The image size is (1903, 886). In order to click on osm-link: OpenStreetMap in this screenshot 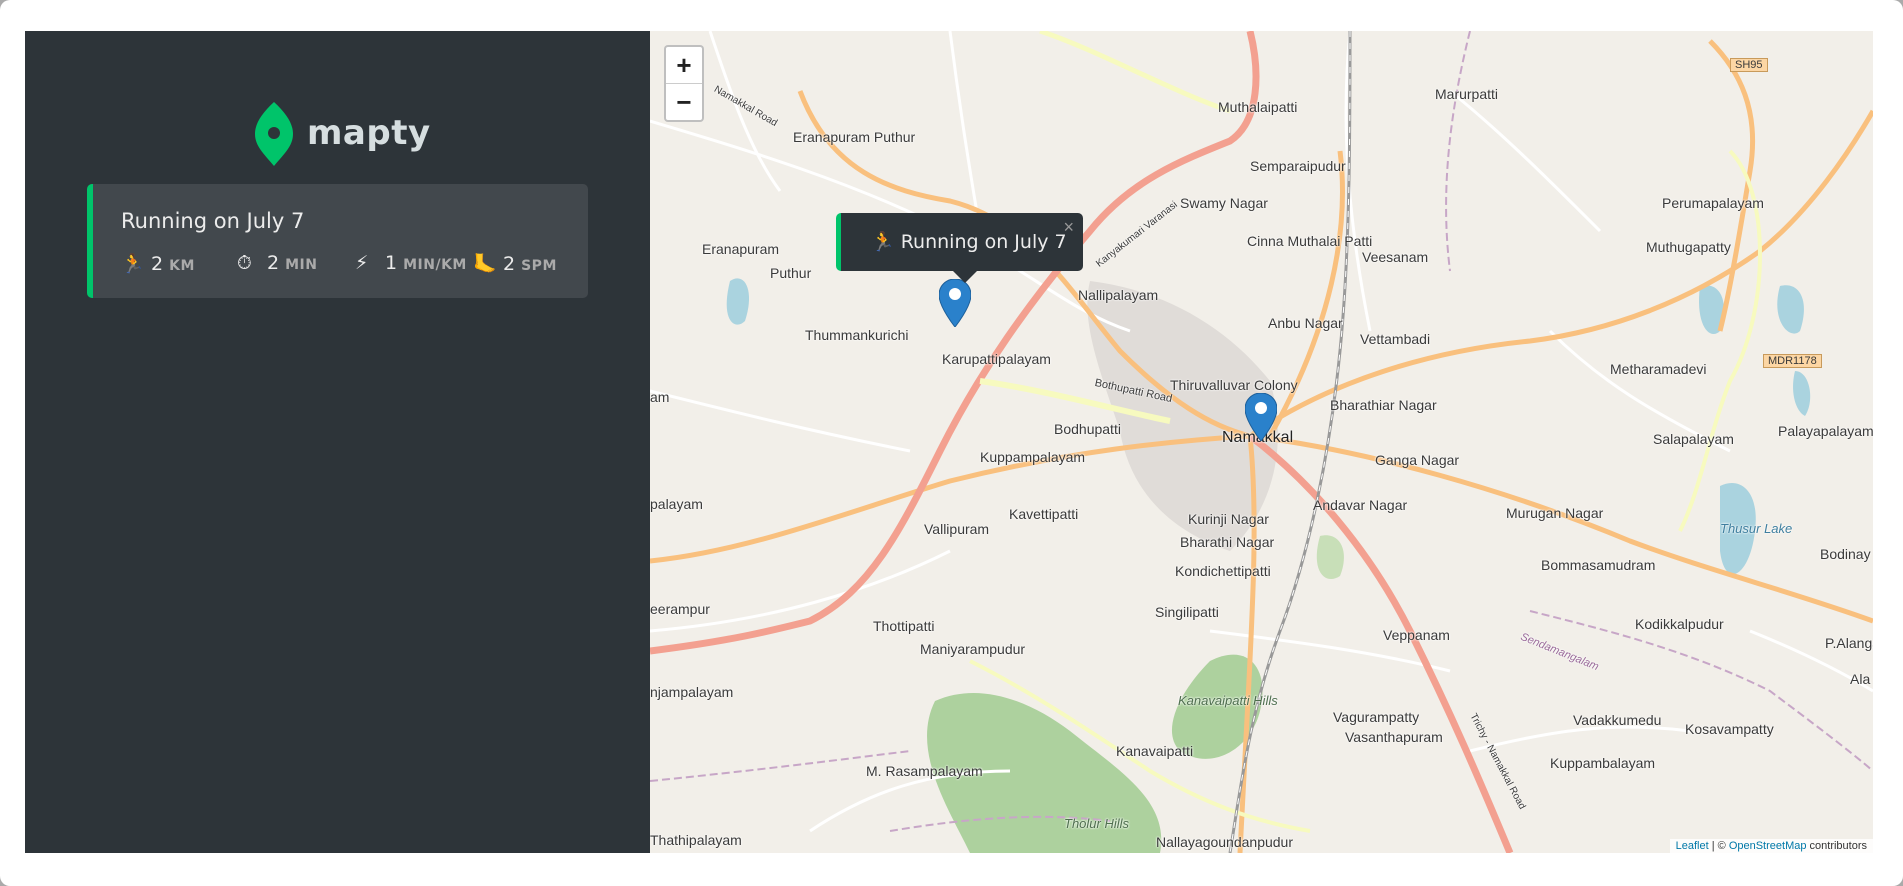, I will do `click(1768, 846)`.